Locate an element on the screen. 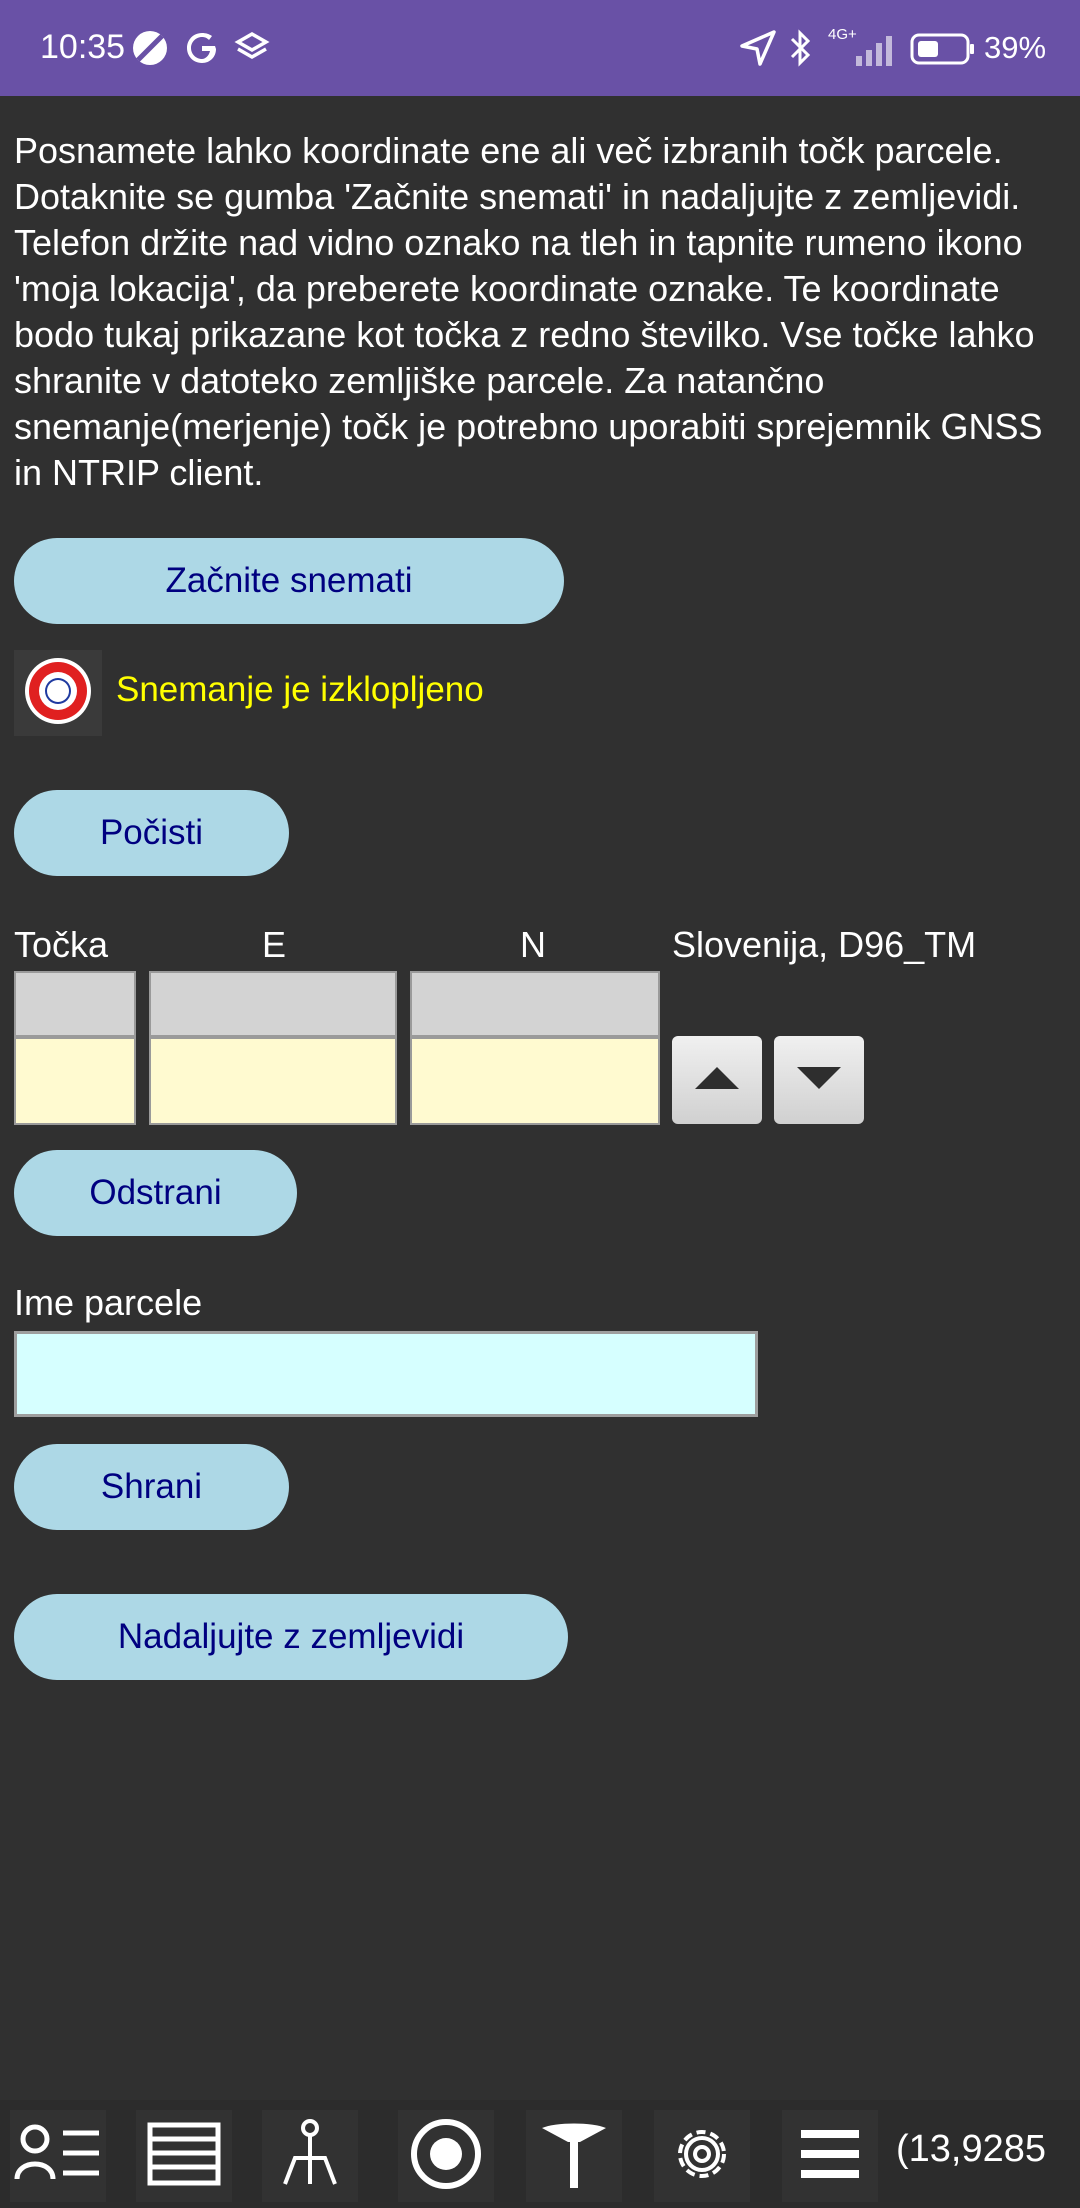 The width and height of the screenshot is (1080, 2208). battery-percent: 39% is located at coordinates (1015, 47).